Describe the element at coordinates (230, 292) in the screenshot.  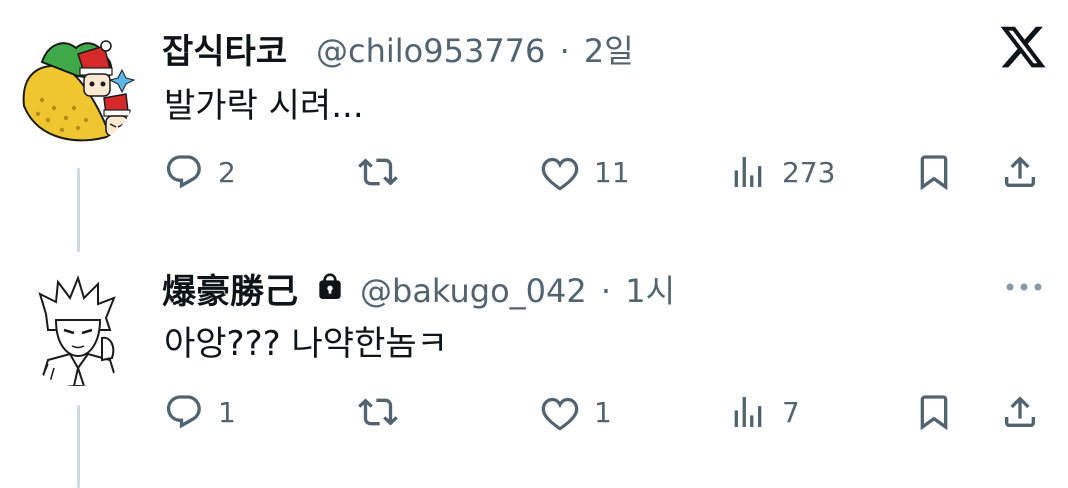
I see `author-name-text: 爆豪勝己` at that location.